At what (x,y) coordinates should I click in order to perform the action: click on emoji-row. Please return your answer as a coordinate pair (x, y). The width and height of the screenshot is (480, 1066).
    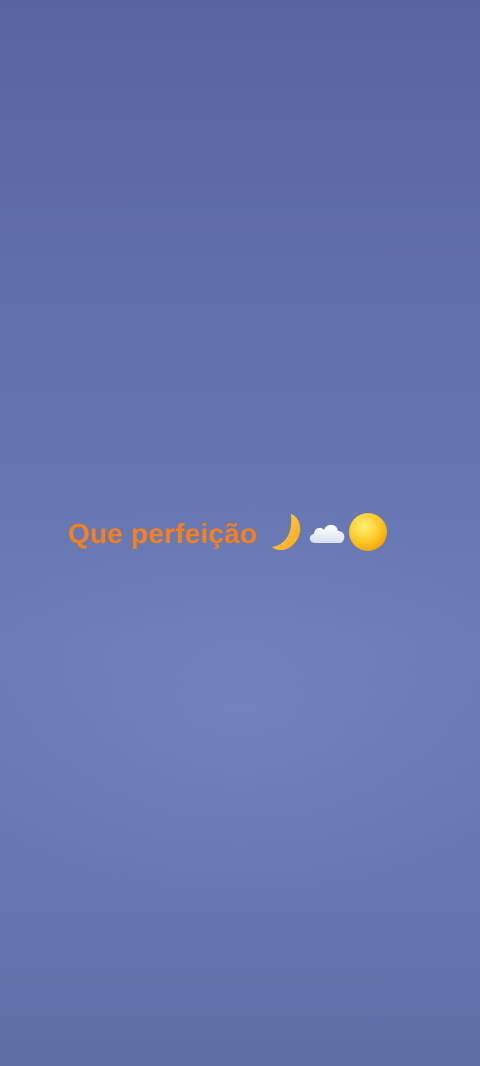
    Looking at the image, I should click on (330, 534).